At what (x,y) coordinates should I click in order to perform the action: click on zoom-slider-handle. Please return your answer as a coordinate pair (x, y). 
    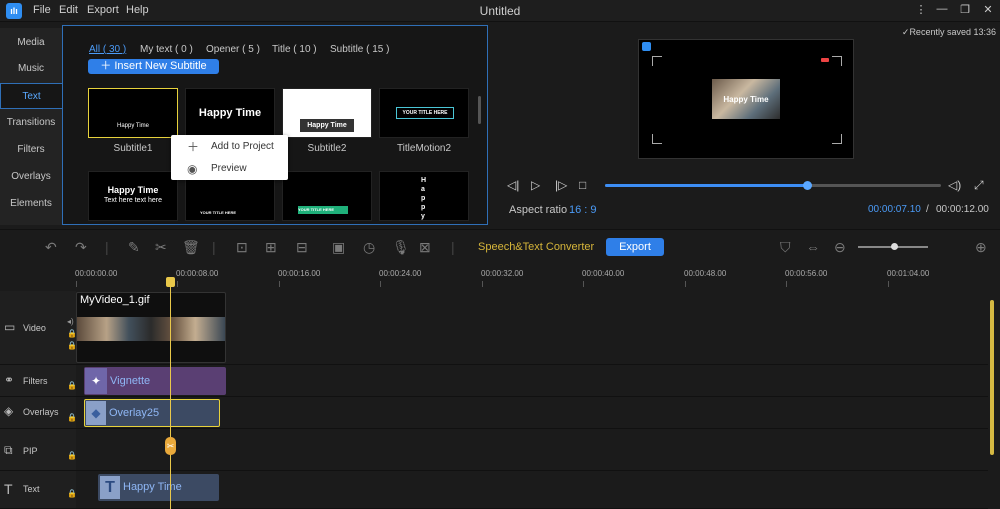
    Looking at the image, I should click on (894, 246).